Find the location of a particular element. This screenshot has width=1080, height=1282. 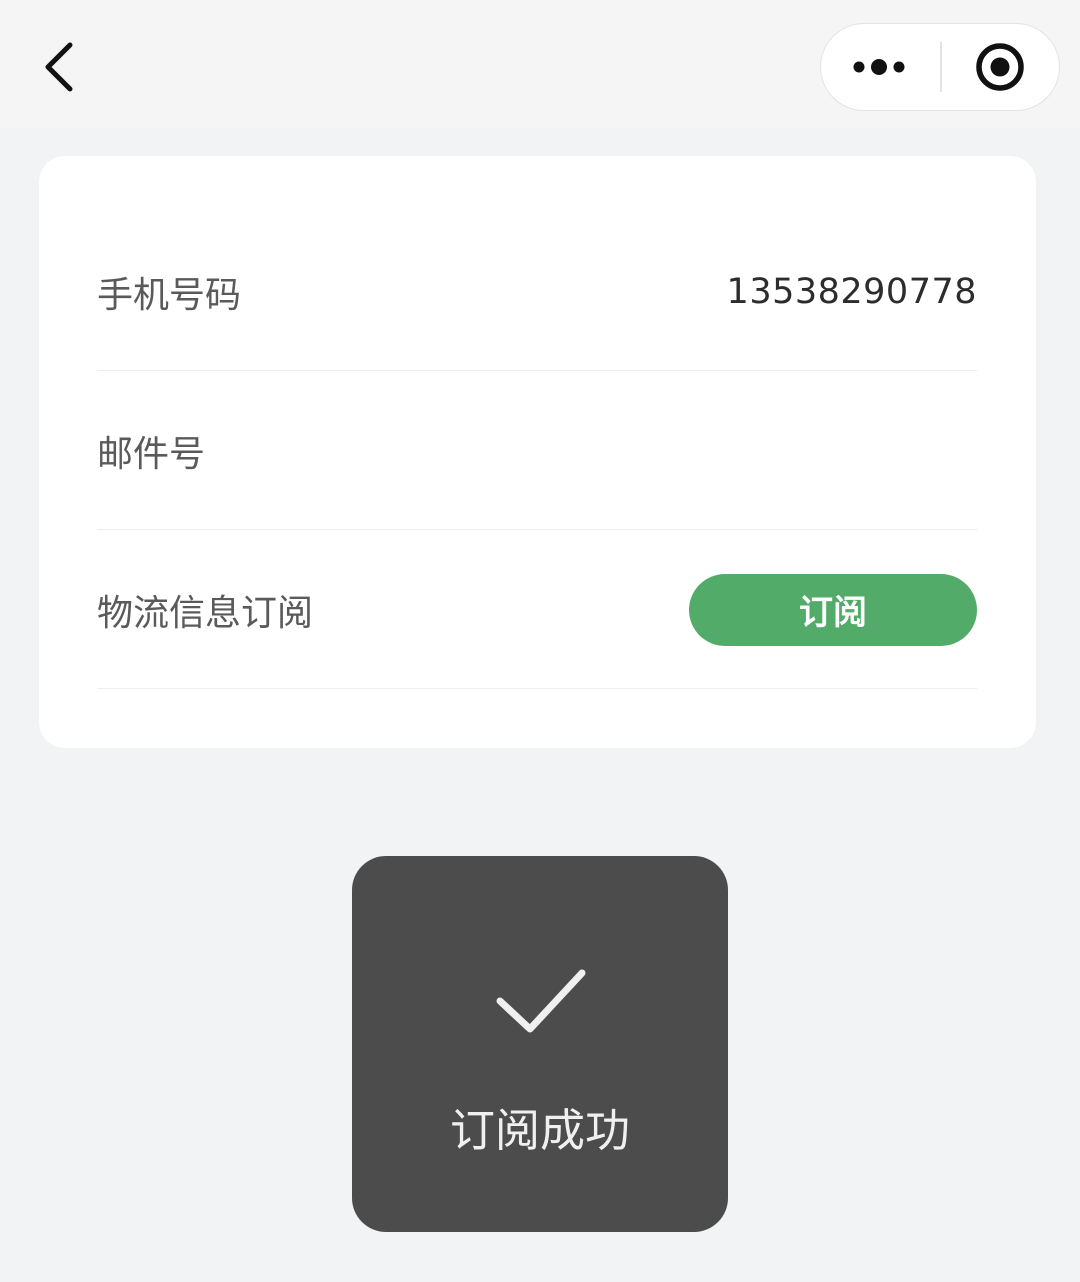

success-toast: 订阅成功 is located at coordinates (540, 1044).